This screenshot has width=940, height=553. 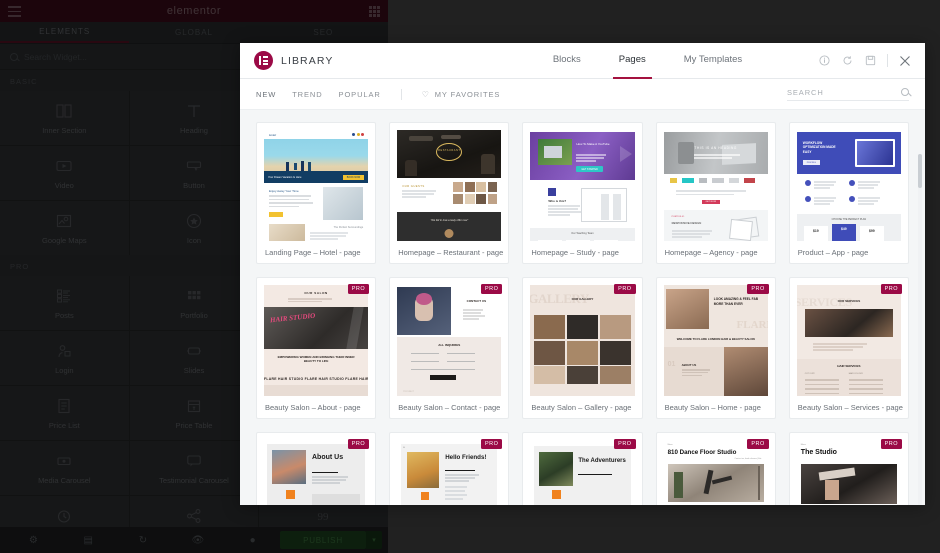 I want to click on template-name: Product – App - page, so click(x=833, y=252).